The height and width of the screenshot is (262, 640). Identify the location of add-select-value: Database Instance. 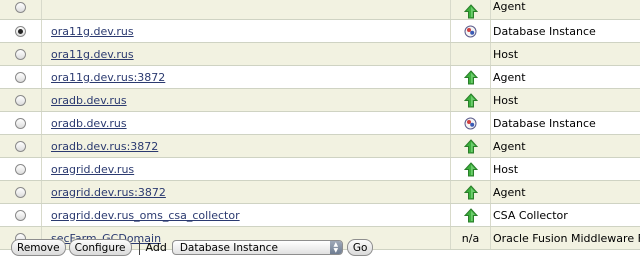
(228, 247).